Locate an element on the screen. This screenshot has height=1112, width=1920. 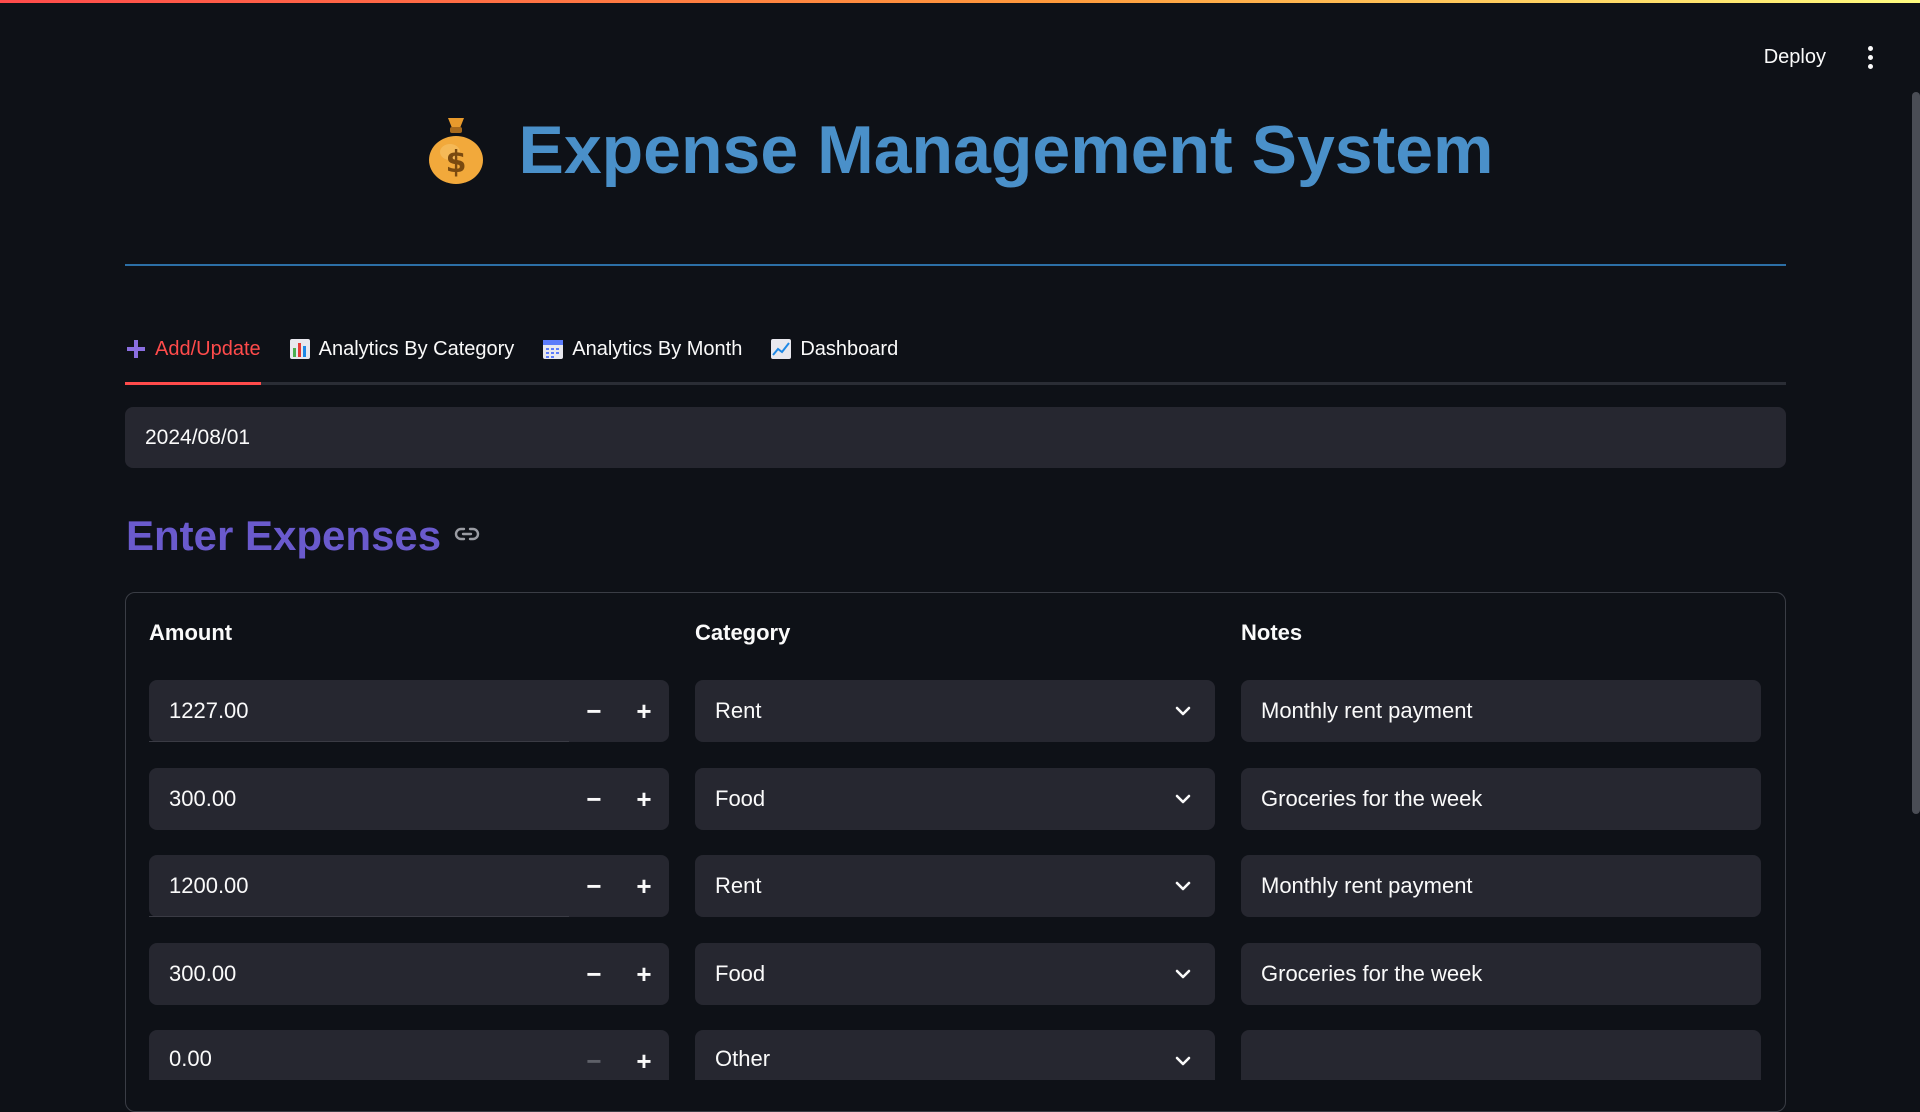
category-select: Other is located at coordinates (955, 1055).